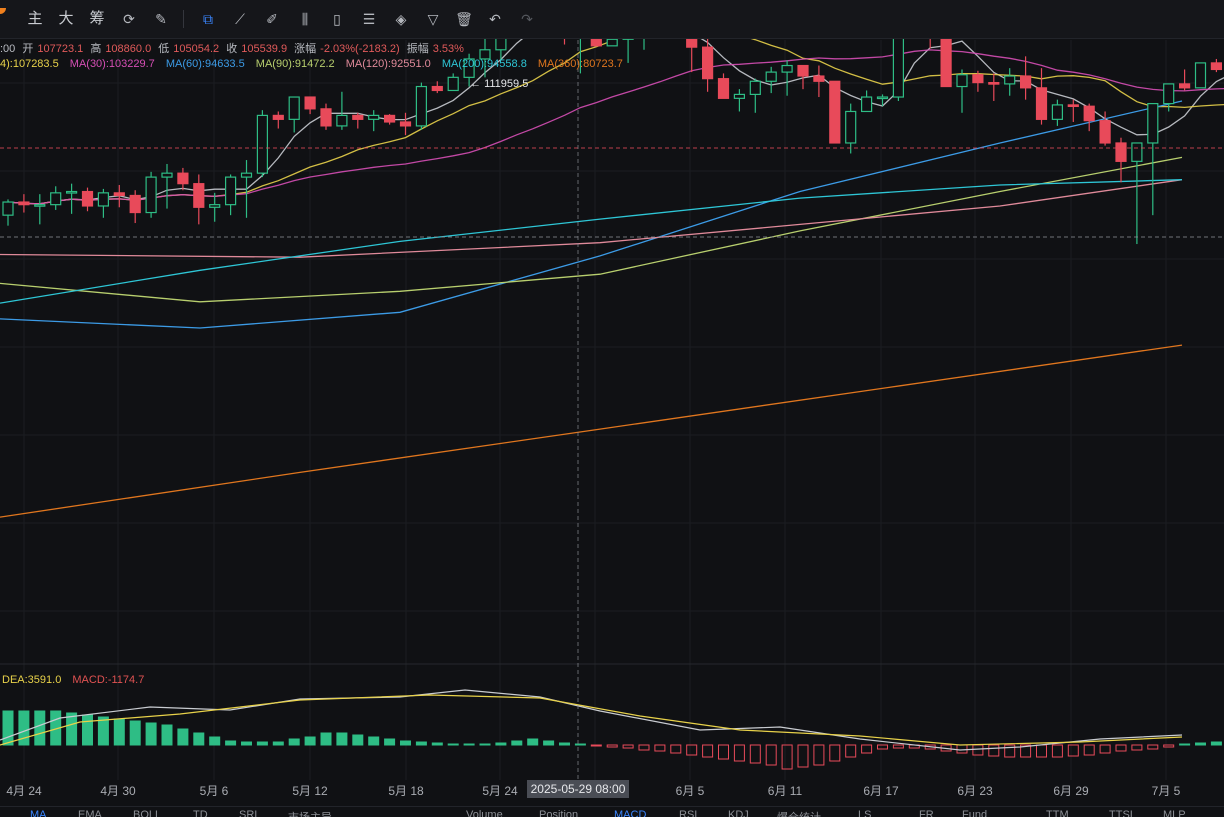  What do you see at coordinates (527, 19) in the screenshot?
I see `redo-icon: ↷` at bounding box center [527, 19].